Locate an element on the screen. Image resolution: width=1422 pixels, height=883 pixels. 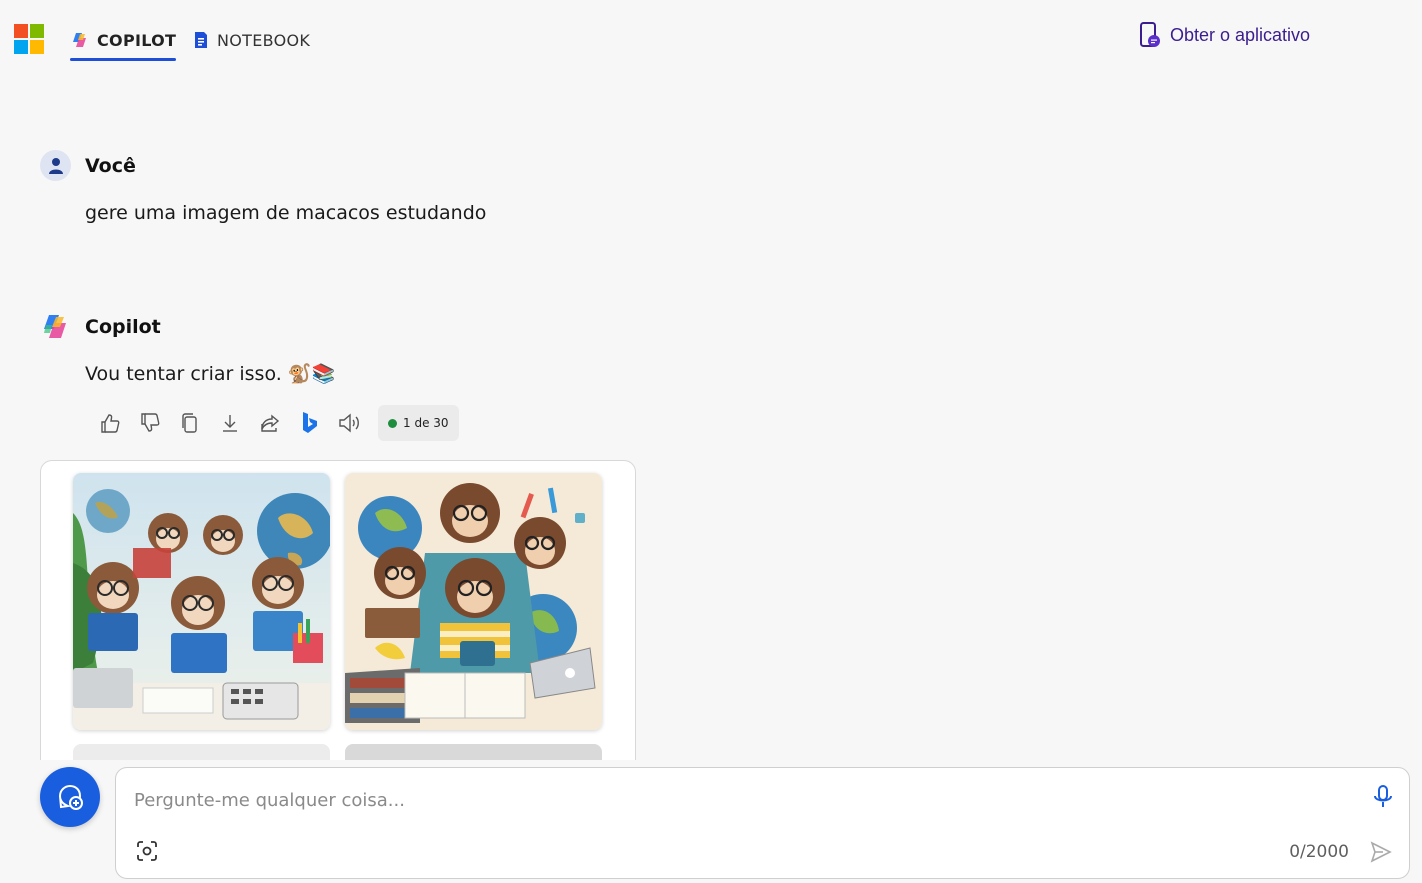
monkeys-studying-image is located at coordinates (473, 601).